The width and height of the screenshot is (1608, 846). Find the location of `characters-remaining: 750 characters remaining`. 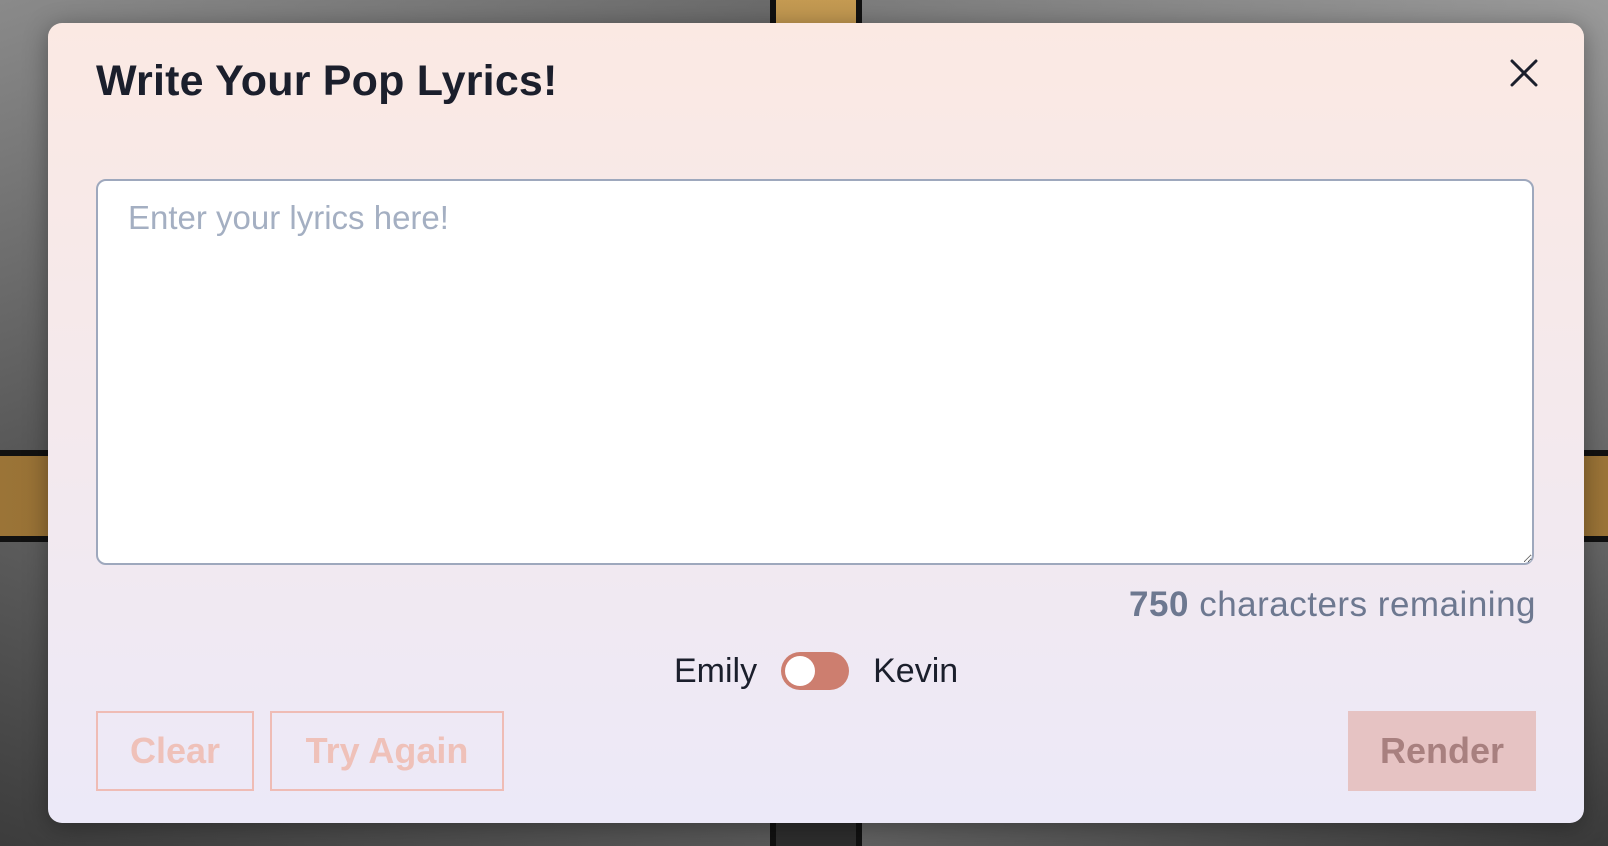

characters-remaining: 750 characters remaining is located at coordinates (1332, 605).